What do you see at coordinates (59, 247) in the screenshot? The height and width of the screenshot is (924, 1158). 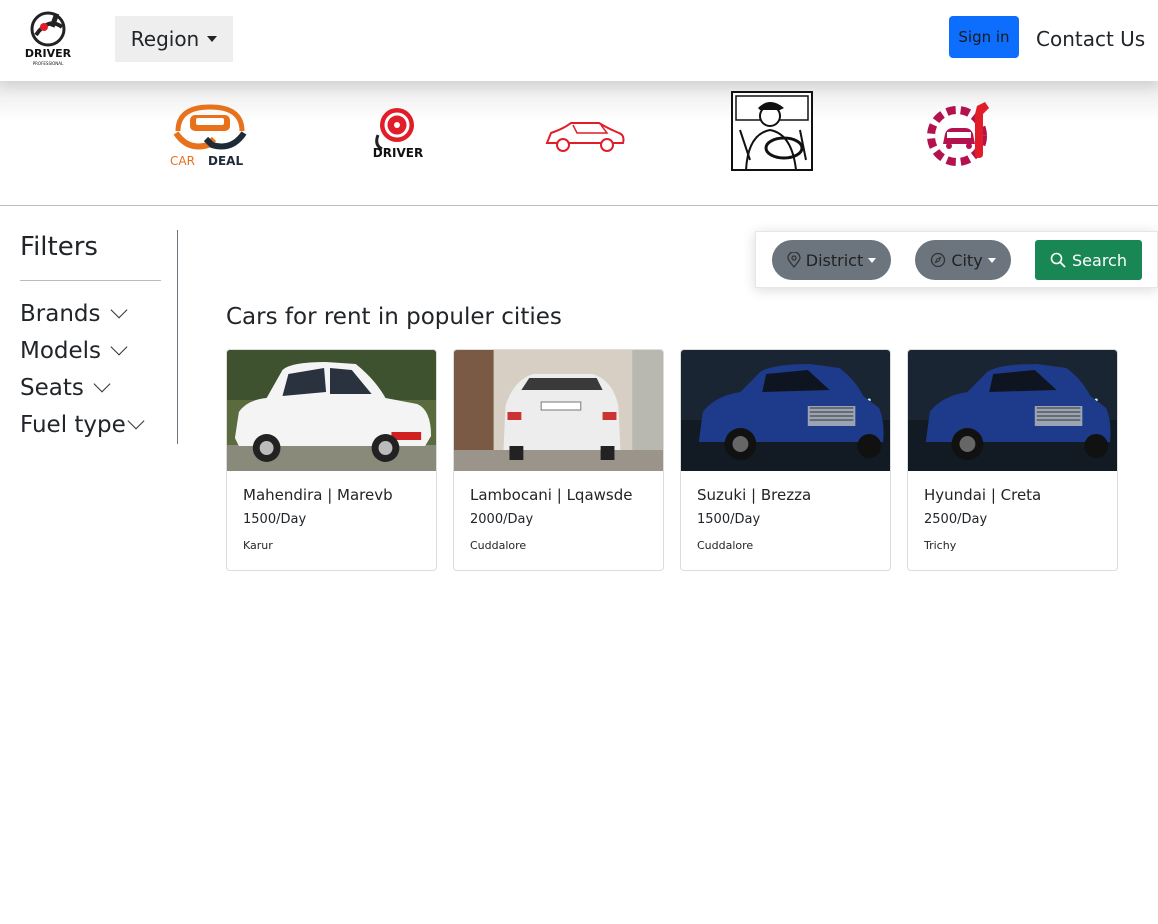 I see `filters-title: Filters` at bounding box center [59, 247].